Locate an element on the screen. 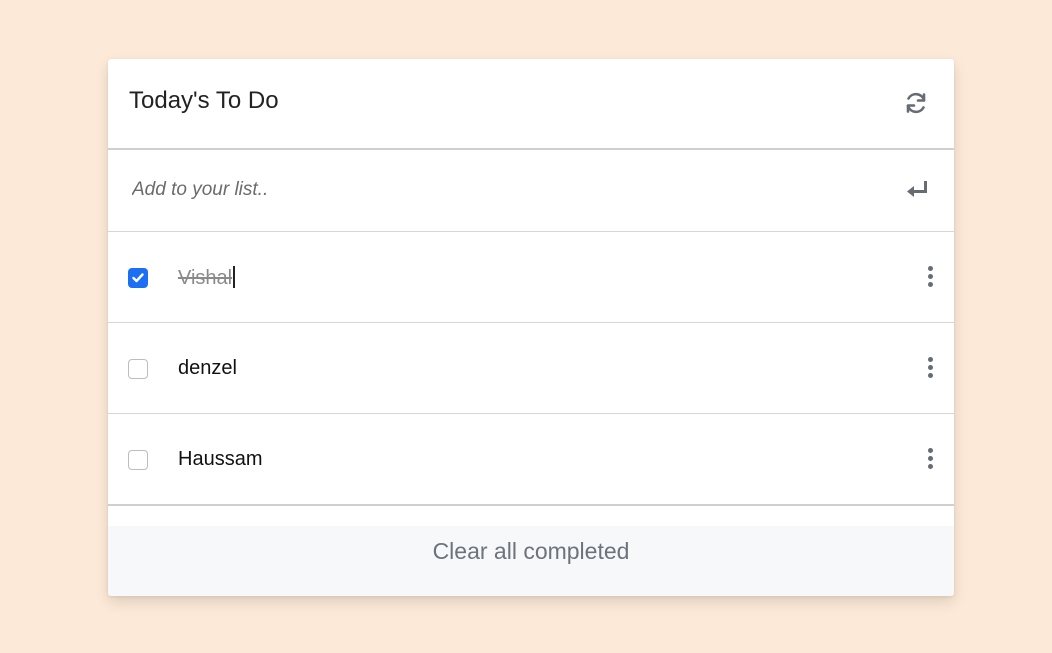  list-item: Vishal is located at coordinates (531, 277).